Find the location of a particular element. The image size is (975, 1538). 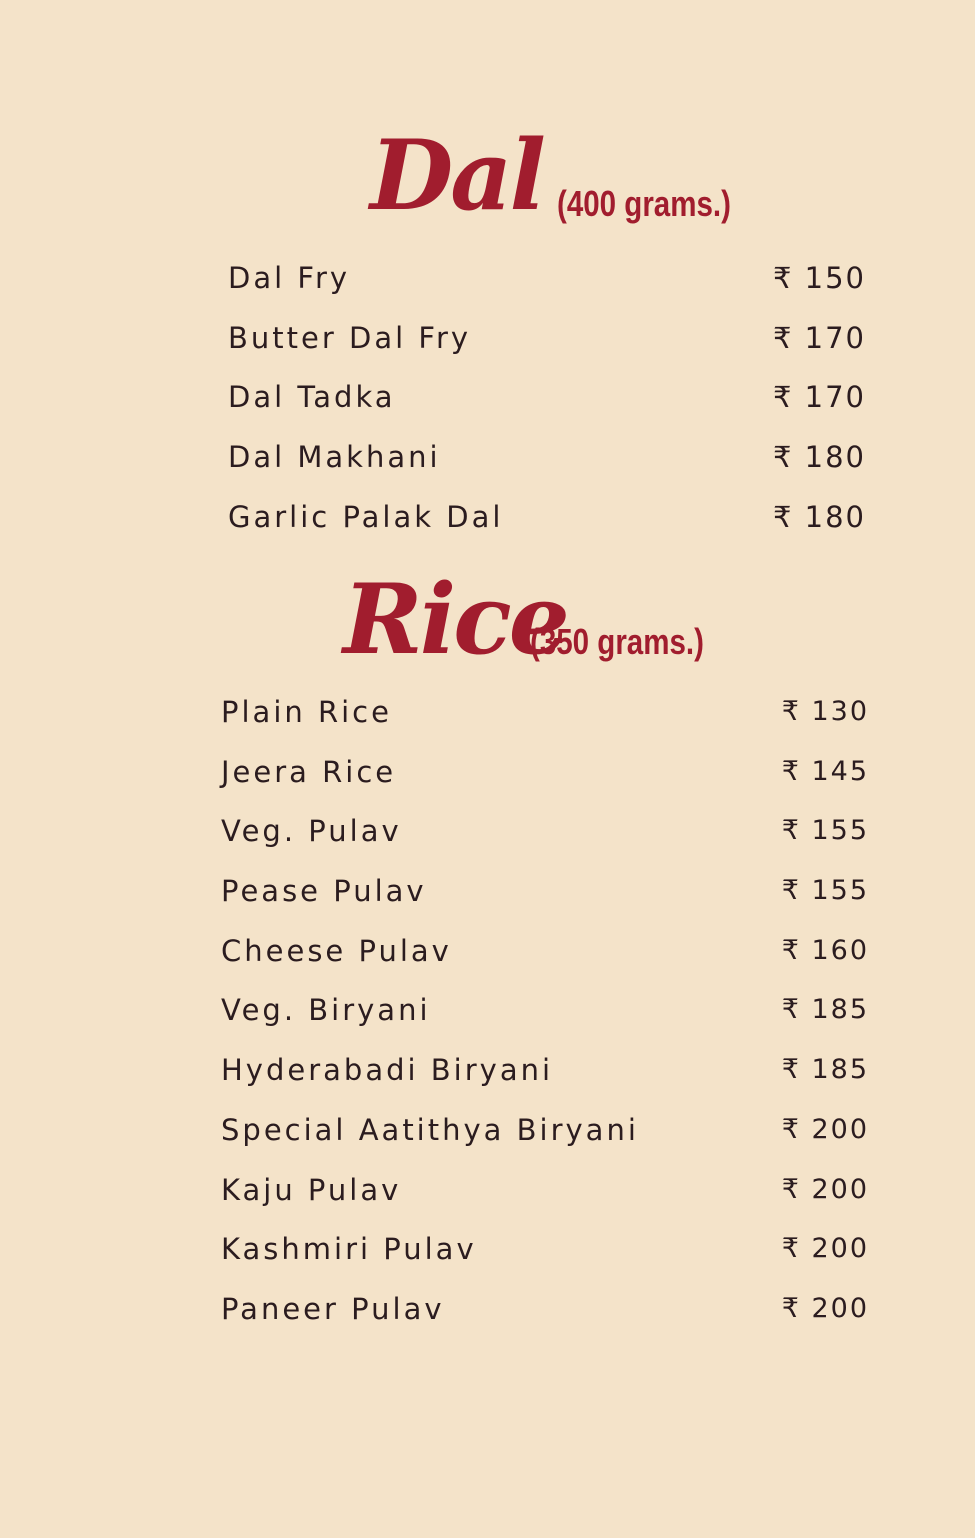

menu-item: Plain Rice ₹ 130 is located at coordinates (545, 725).